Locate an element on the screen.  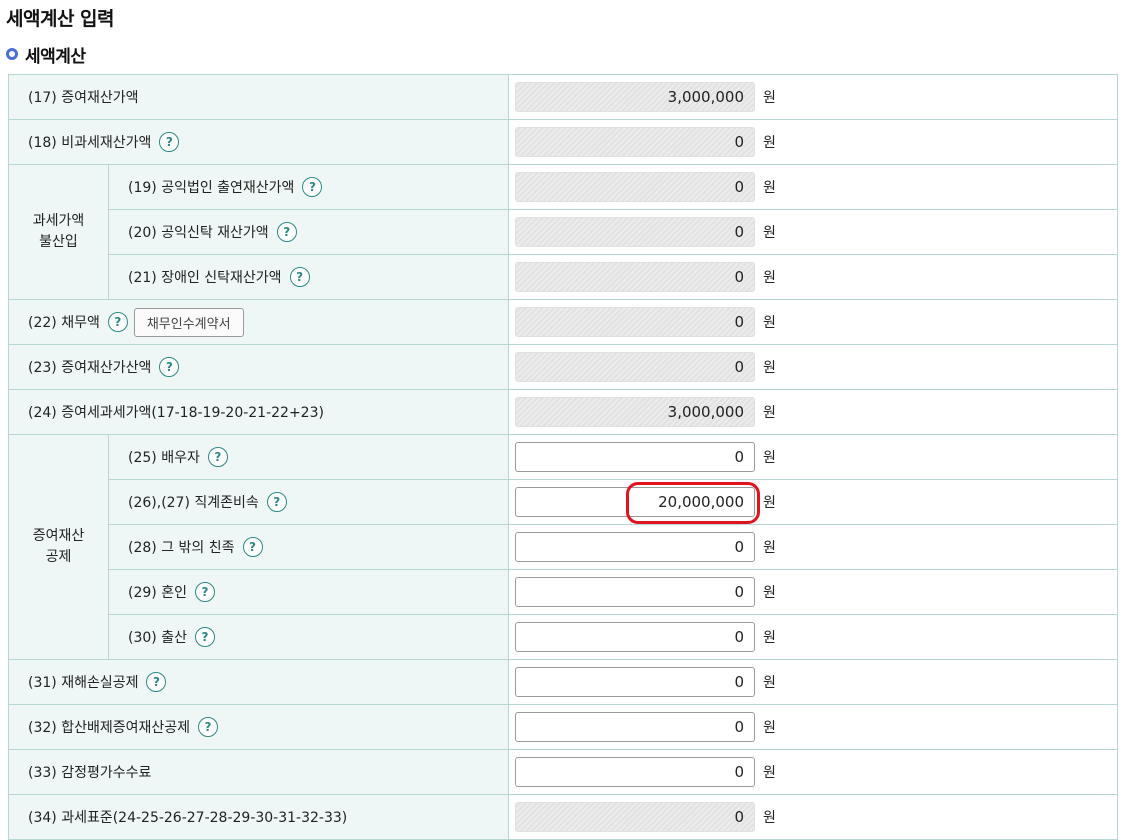
row-label: (20) 공익신탁 재산가액 is located at coordinates (198, 233).